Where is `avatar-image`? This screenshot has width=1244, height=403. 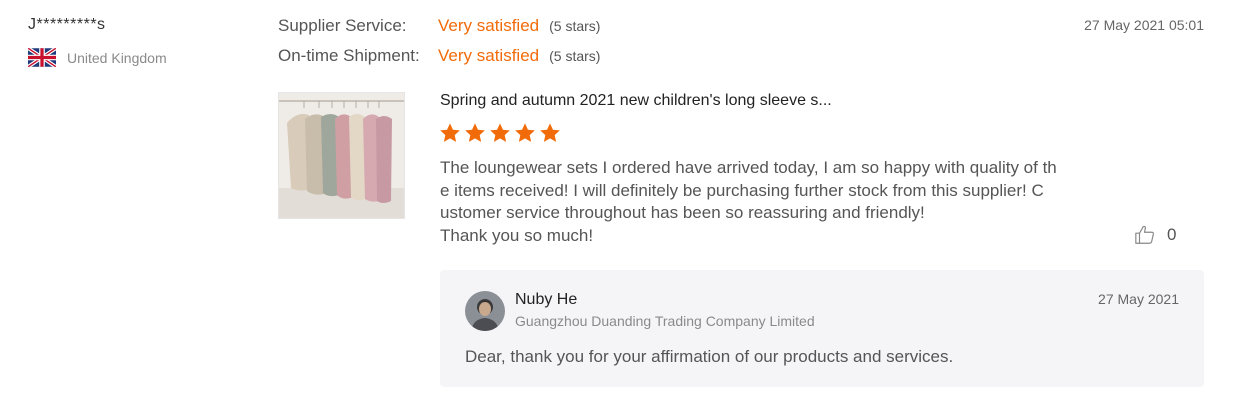
avatar-image is located at coordinates (485, 311).